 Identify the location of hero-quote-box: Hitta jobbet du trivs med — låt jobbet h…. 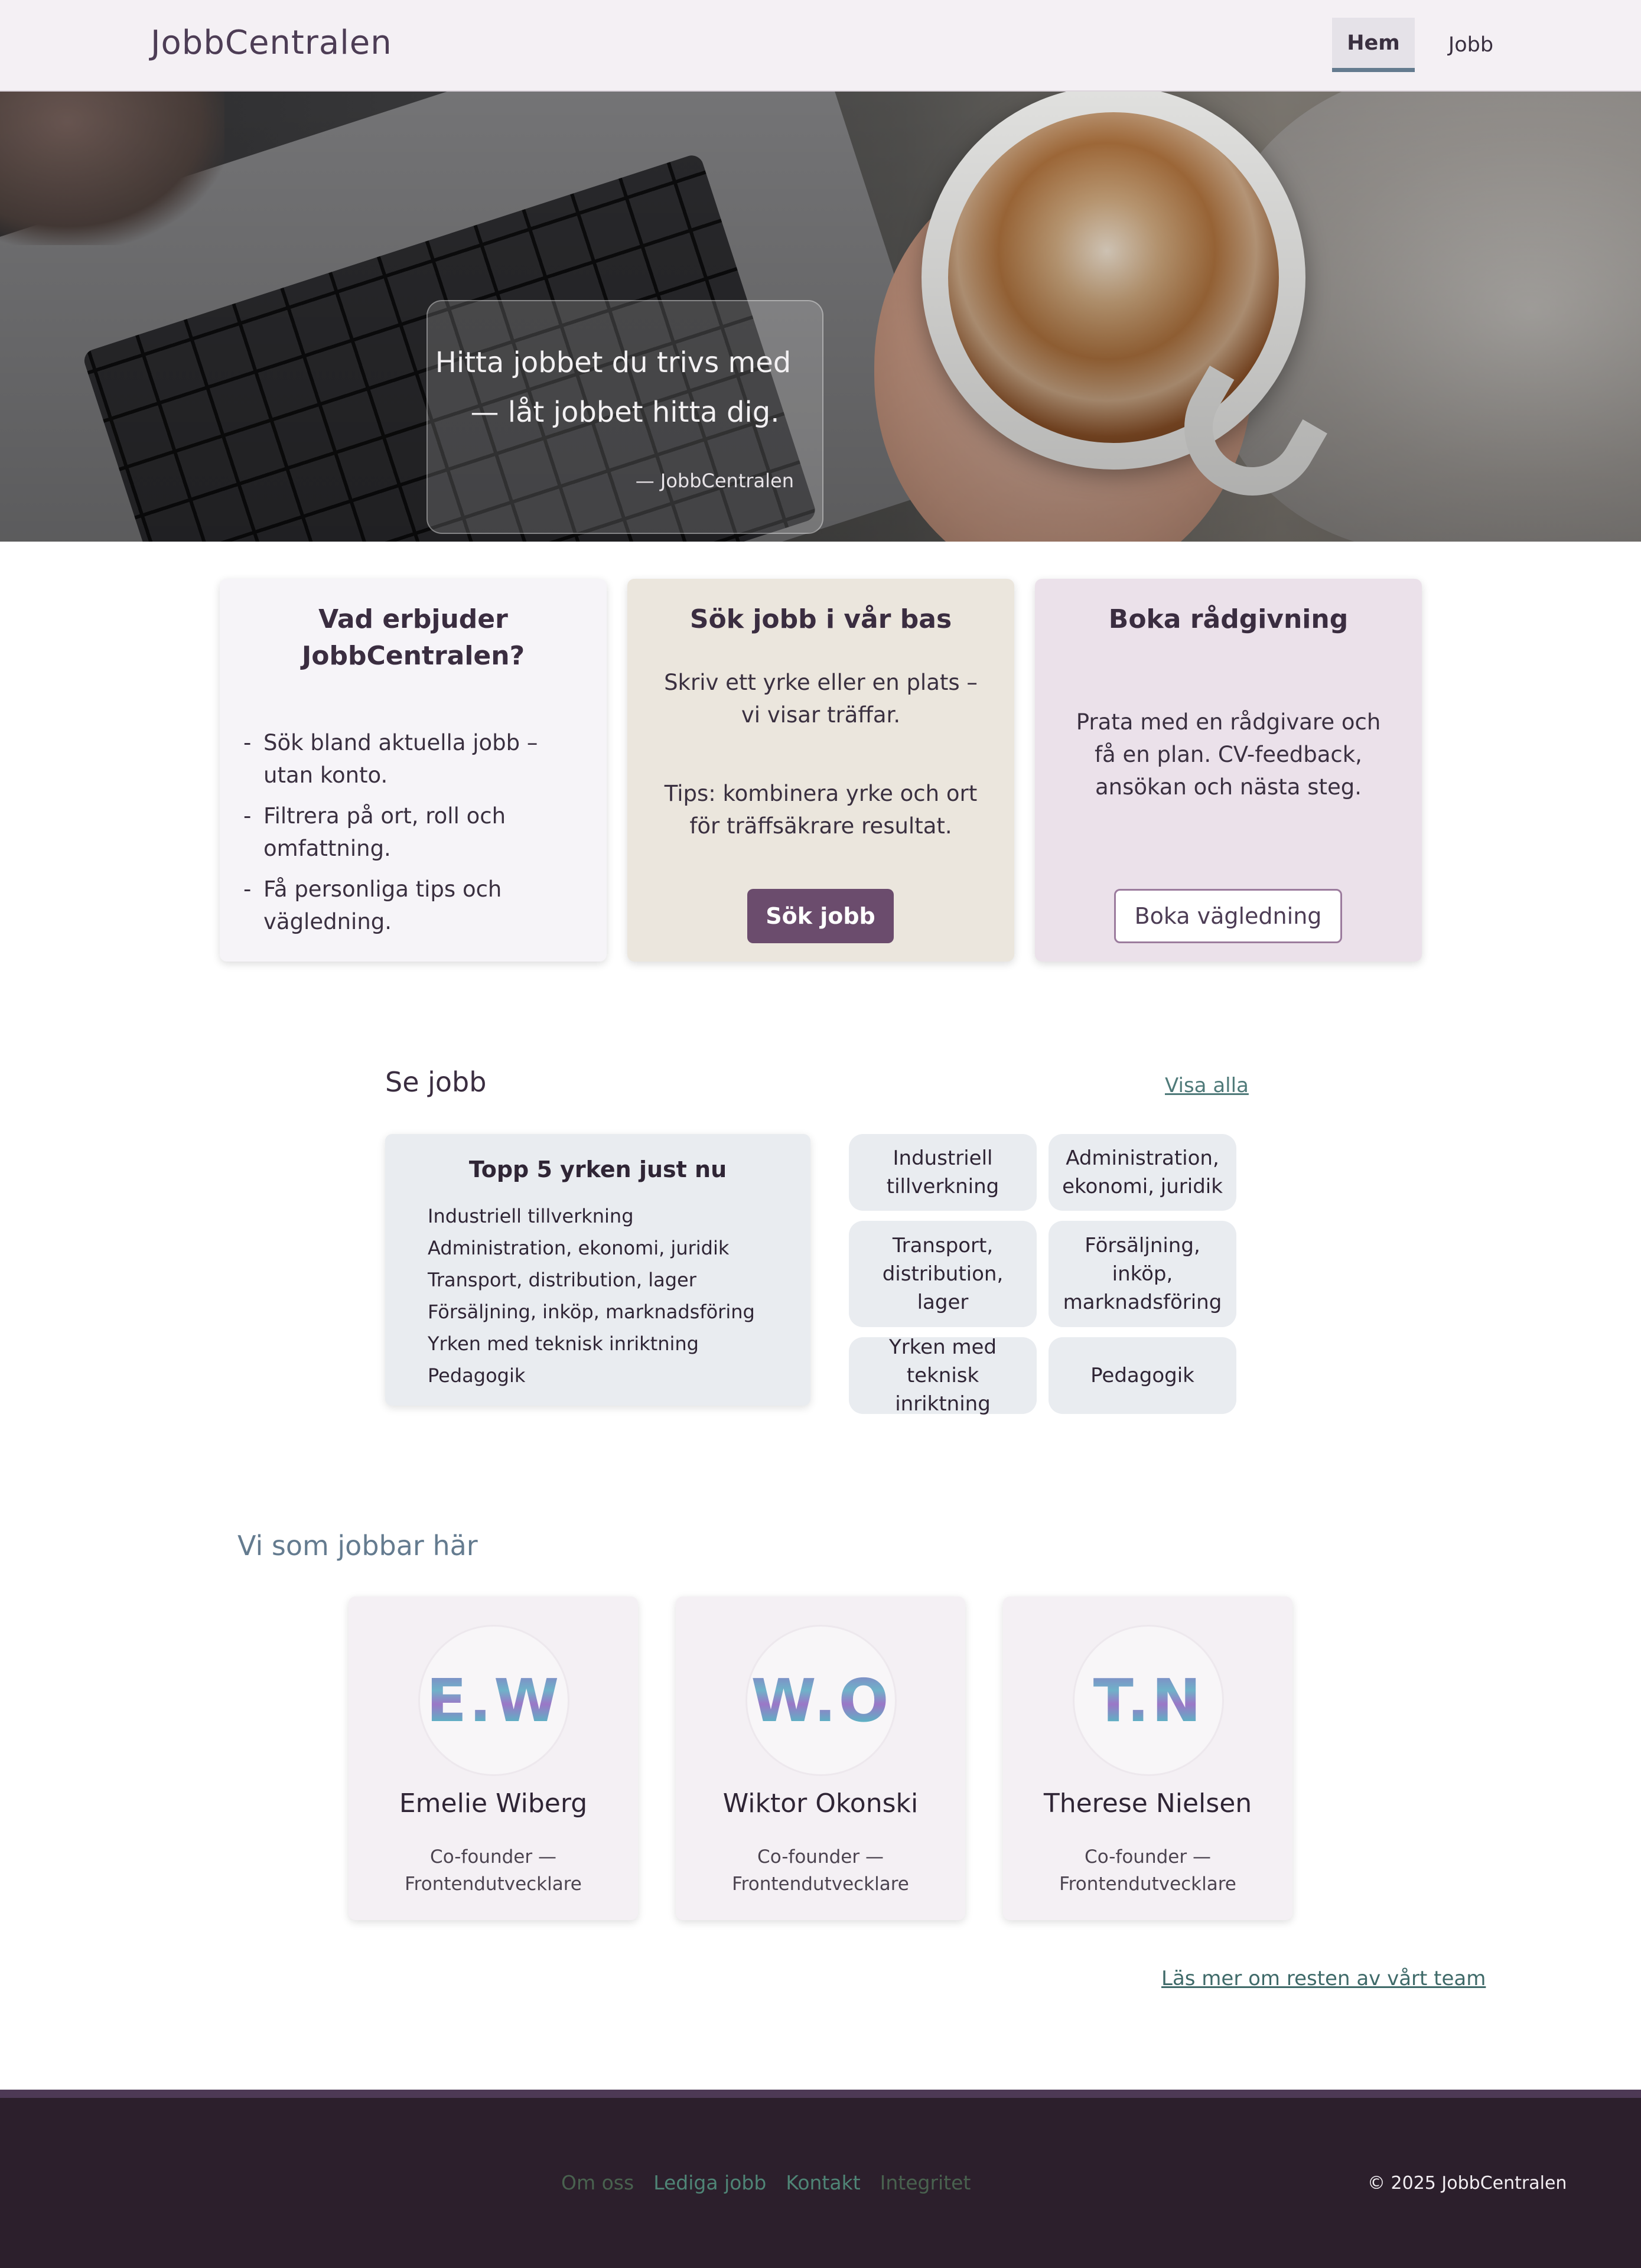
(624, 417).